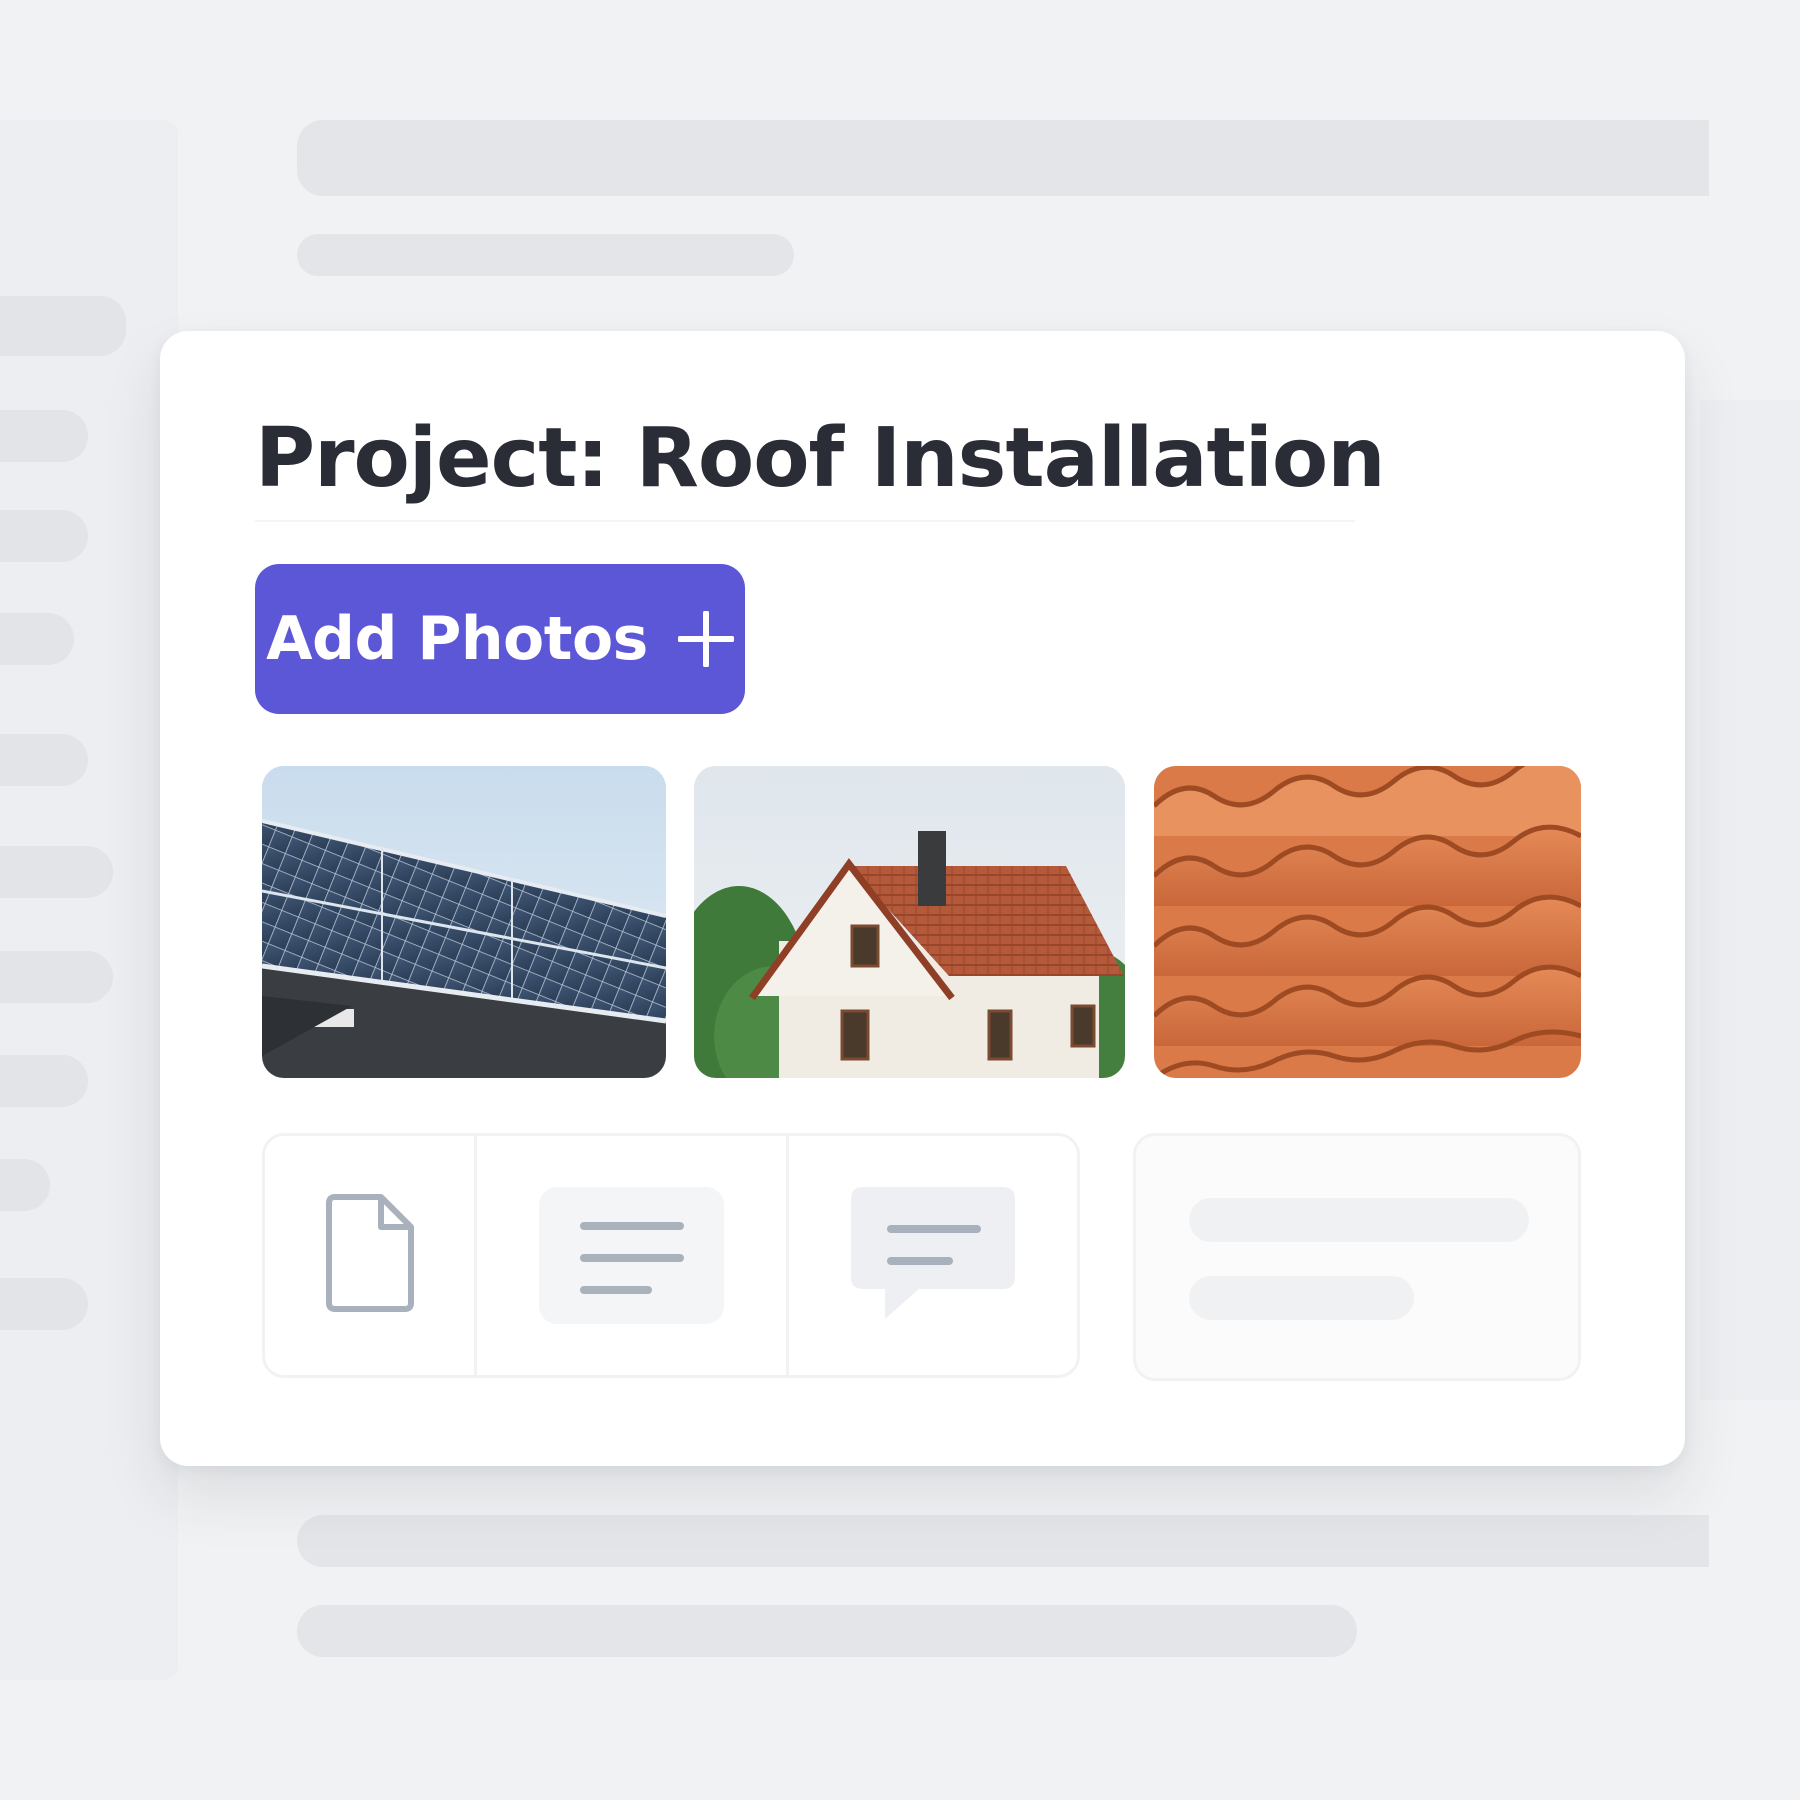 The image size is (1800, 1800). What do you see at coordinates (457, 639) in the screenshot?
I see `add-photos-label: Add Photos` at bounding box center [457, 639].